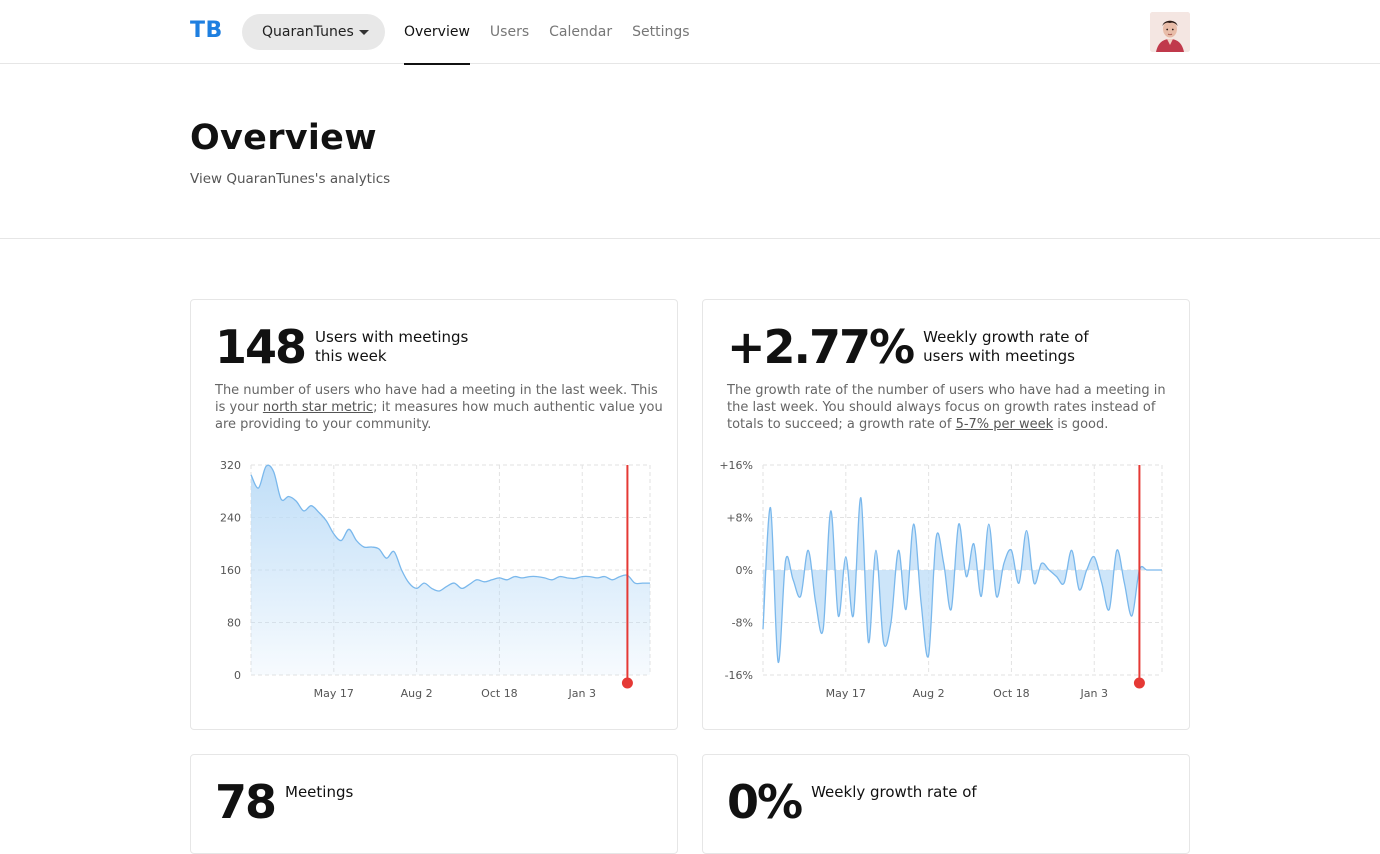  I want to click on y-tick-label: 240, so click(230, 518).